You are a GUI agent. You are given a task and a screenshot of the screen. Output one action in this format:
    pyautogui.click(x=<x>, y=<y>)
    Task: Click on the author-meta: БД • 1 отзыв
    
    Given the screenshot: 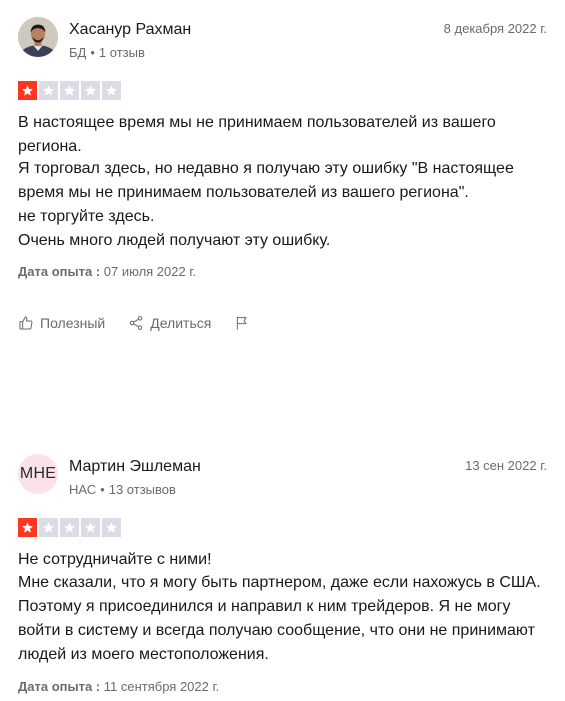 What is the action you would take?
    pyautogui.click(x=107, y=52)
    